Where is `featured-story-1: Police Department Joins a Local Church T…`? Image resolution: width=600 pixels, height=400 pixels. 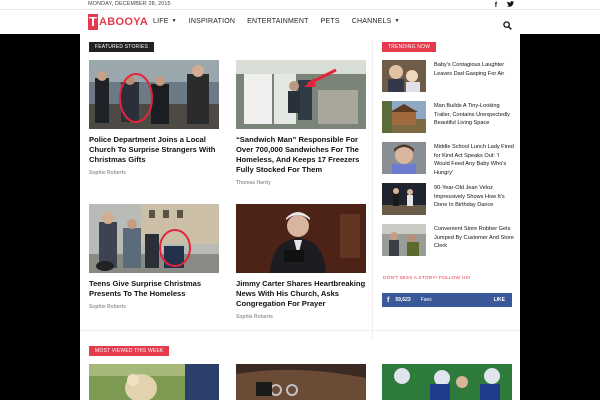 featured-story-1: Police Department Joins a Local Church T… is located at coordinates (154, 118).